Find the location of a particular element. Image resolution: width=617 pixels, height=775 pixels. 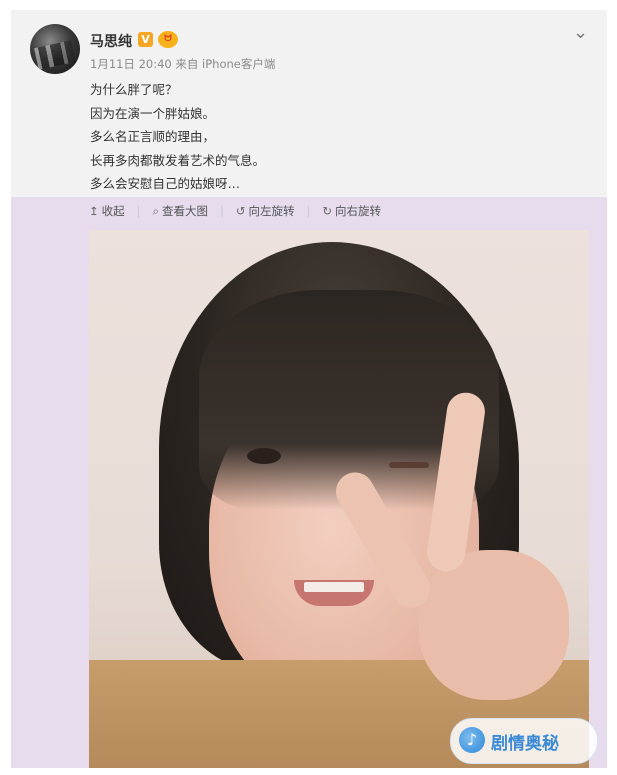

rotate-left-icon: ↺ is located at coordinates (240, 211).